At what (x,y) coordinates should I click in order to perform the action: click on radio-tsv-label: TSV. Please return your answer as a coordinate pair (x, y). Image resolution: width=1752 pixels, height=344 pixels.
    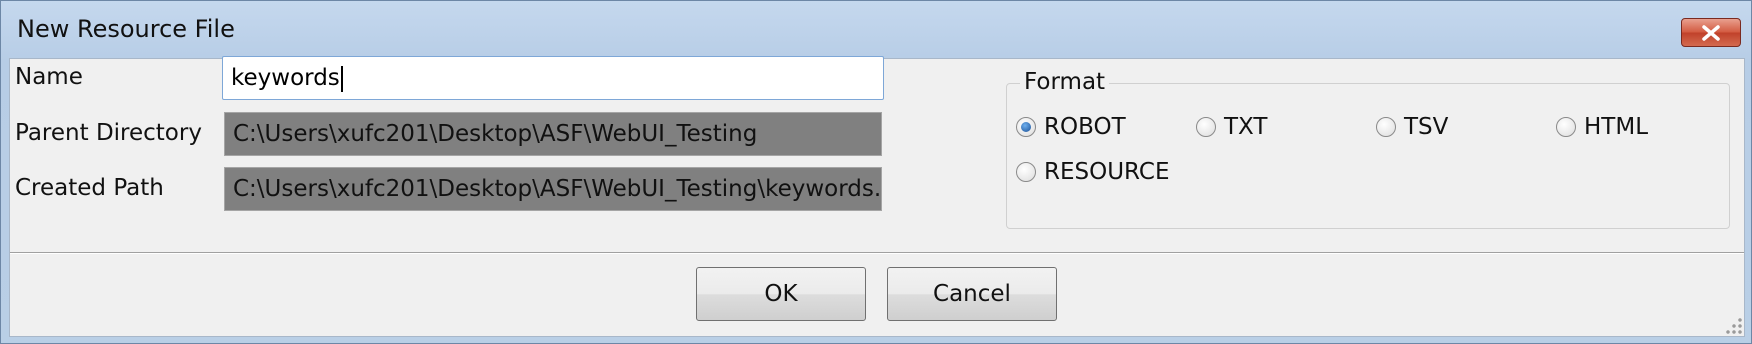
    Looking at the image, I should click on (1426, 127).